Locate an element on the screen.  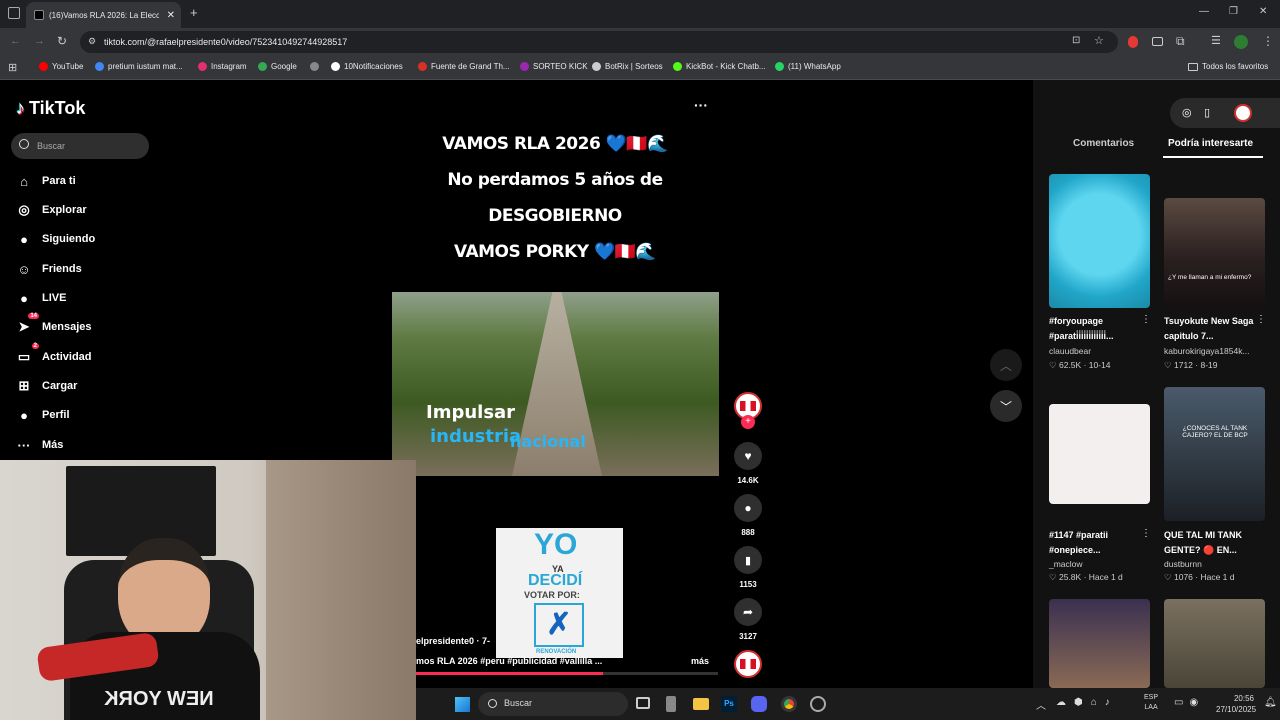
search-input: Buscar is located at coordinates (80, 146).